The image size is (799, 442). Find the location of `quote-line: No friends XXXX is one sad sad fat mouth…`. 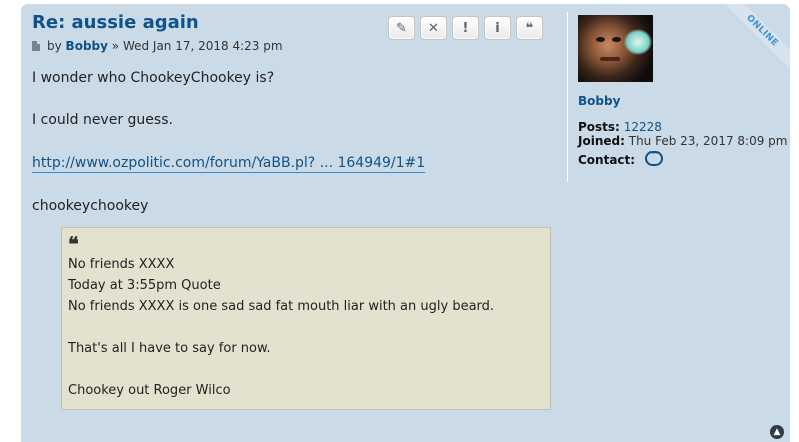

quote-line: No friends XXXX is one sad sad fat mouth… is located at coordinates (281, 306).